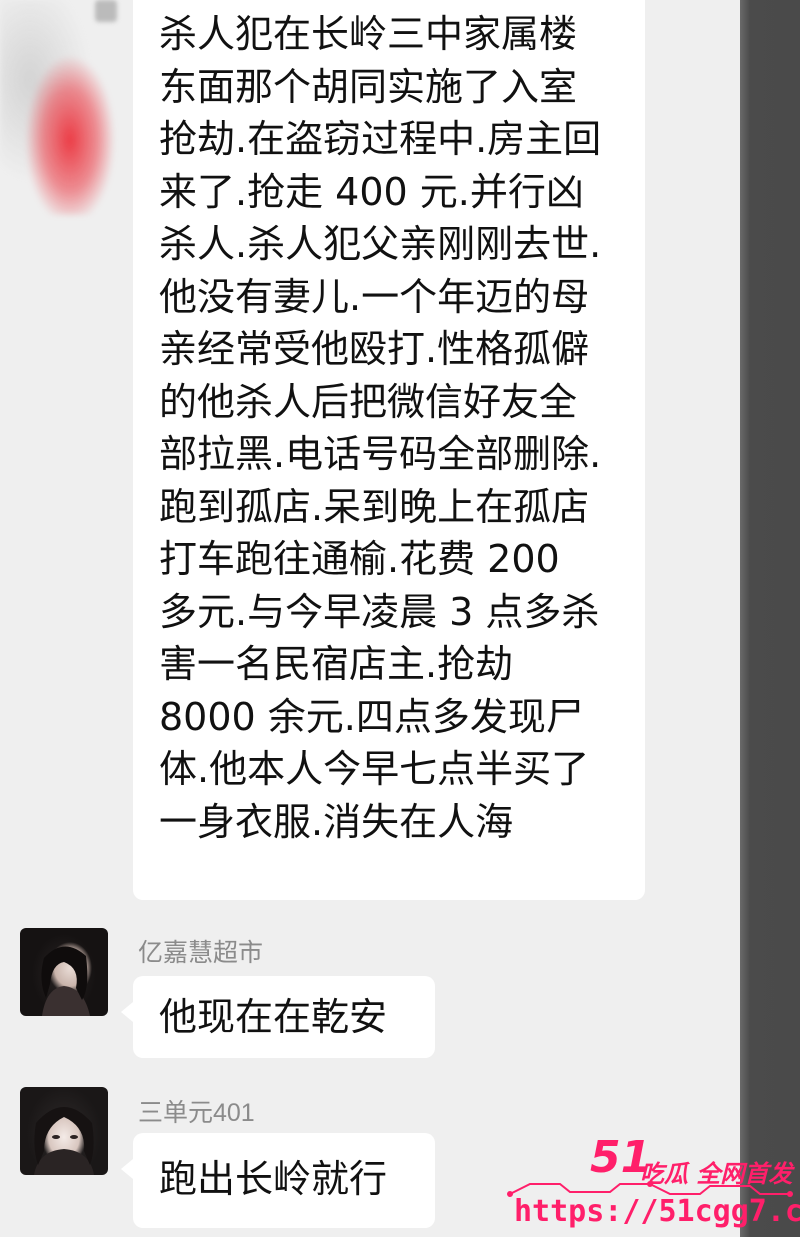 Image resolution: width=800 pixels, height=1237 pixels. I want to click on message-line: 东面那个胡同实施了入室, so click(368, 86).